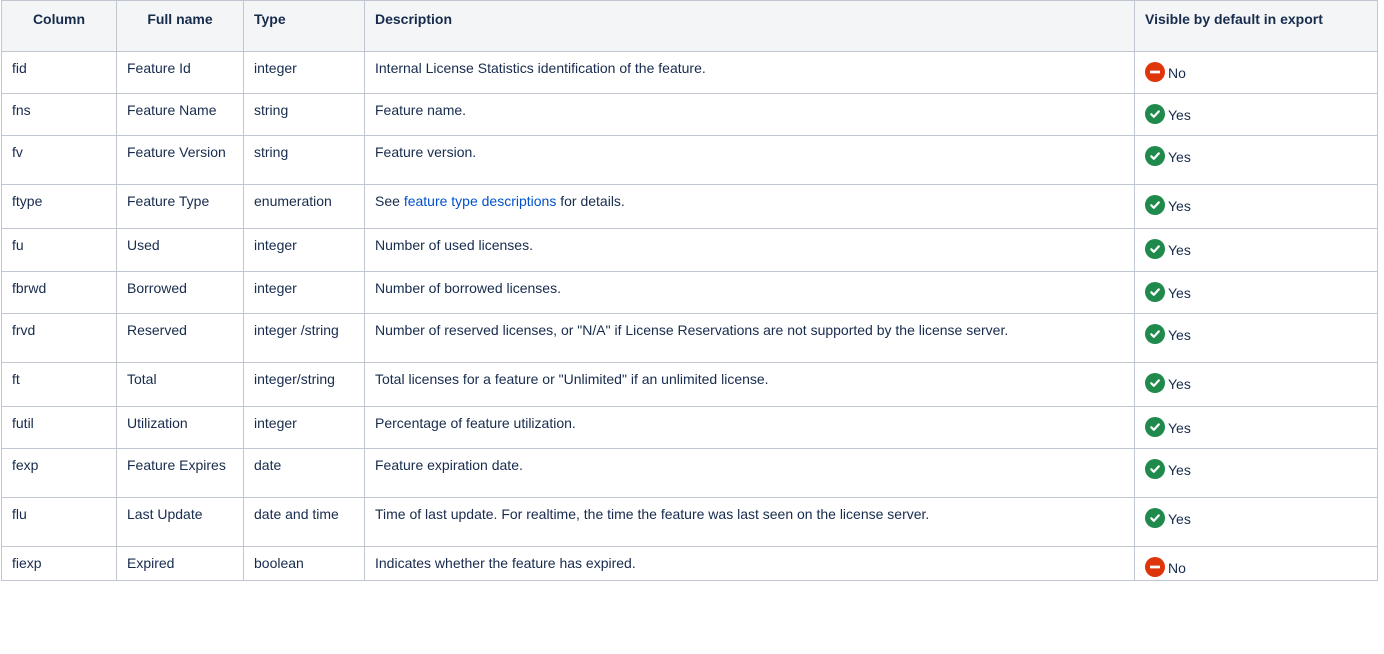  Describe the element at coordinates (59, 563) in the screenshot. I see `cell-column: fiexp` at that location.